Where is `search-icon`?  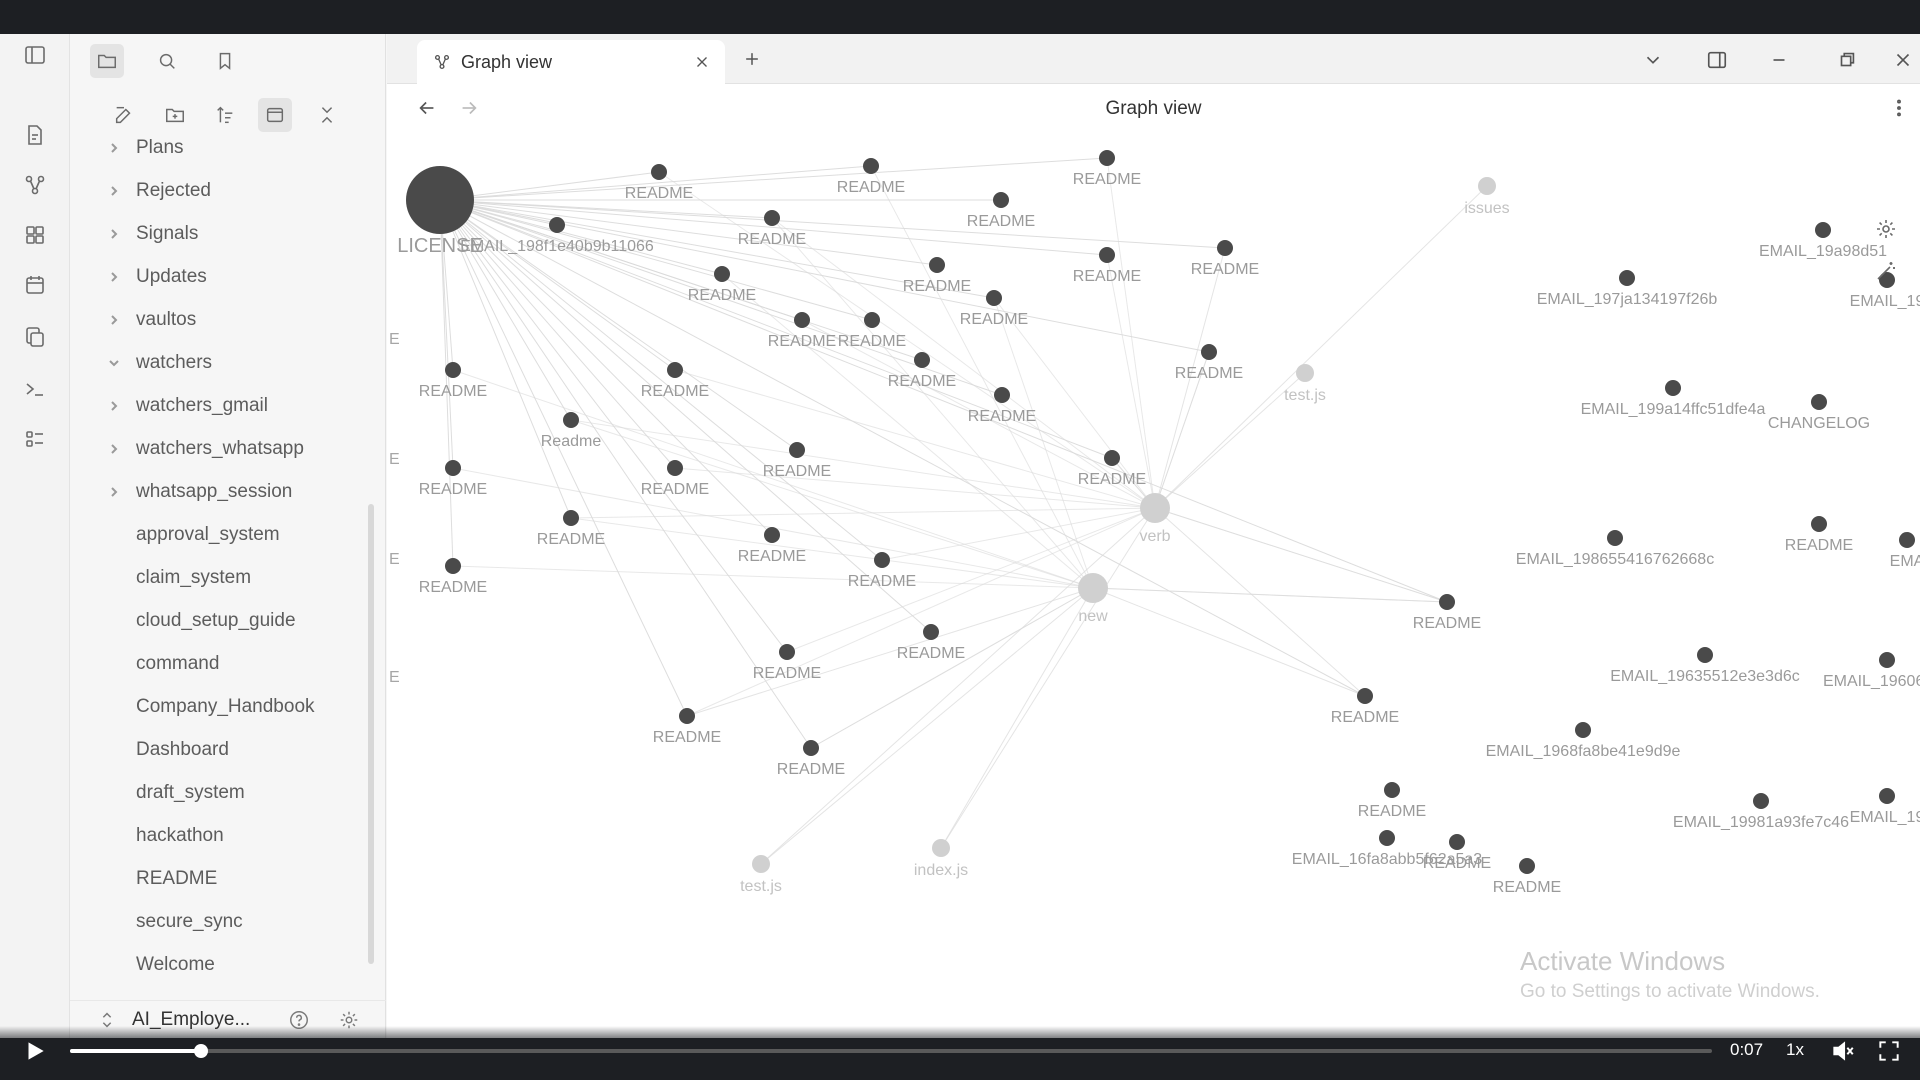
search-icon is located at coordinates (167, 61).